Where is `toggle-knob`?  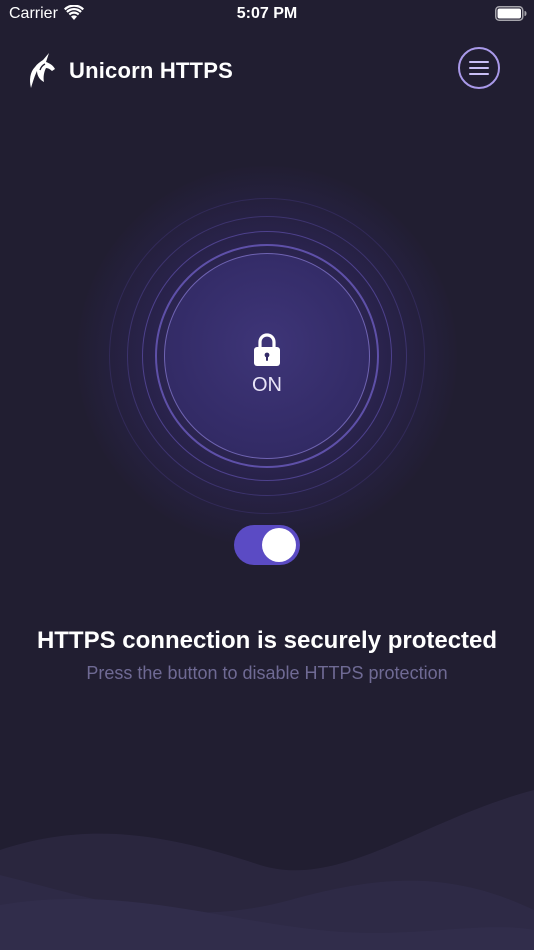 toggle-knob is located at coordinates (279, 545).